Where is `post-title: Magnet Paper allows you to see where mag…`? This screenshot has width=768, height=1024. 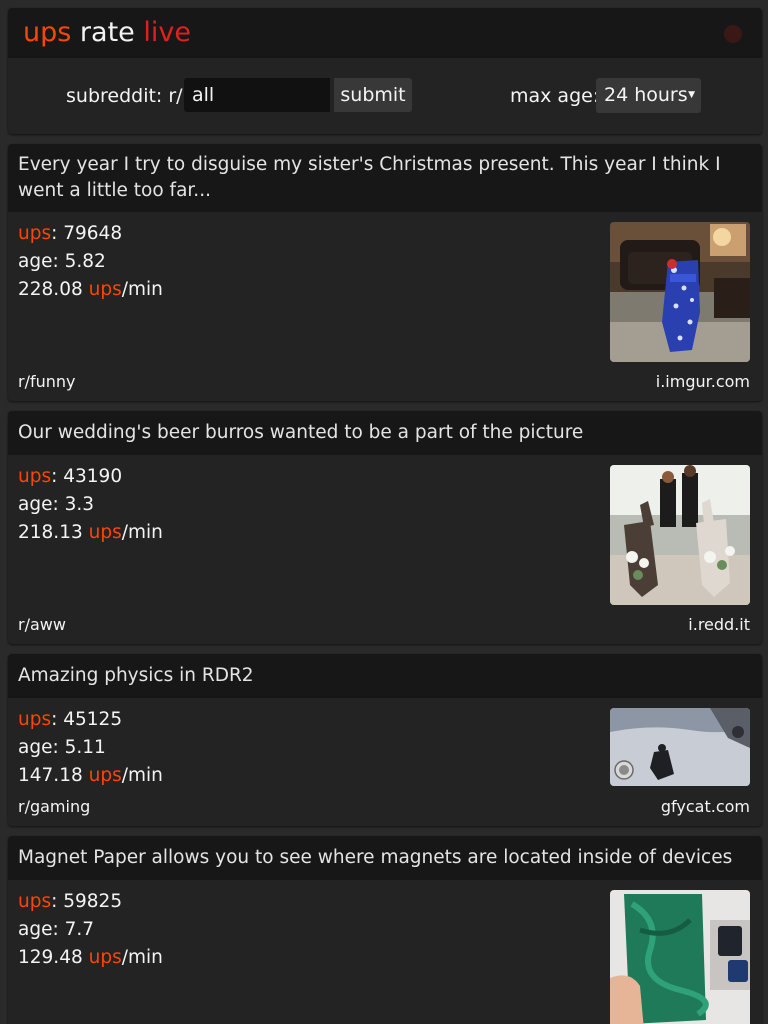 post-title: Magnet Paper allows you to see where mag… is located at coordinates (385, 858).